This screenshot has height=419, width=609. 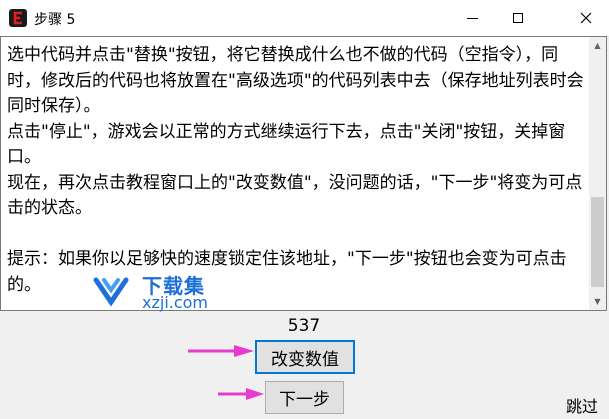 What do you see at coordinates (582, 405) in the screenshot?
I see `skip-link: 跳过` at bounding box center [582, 405].